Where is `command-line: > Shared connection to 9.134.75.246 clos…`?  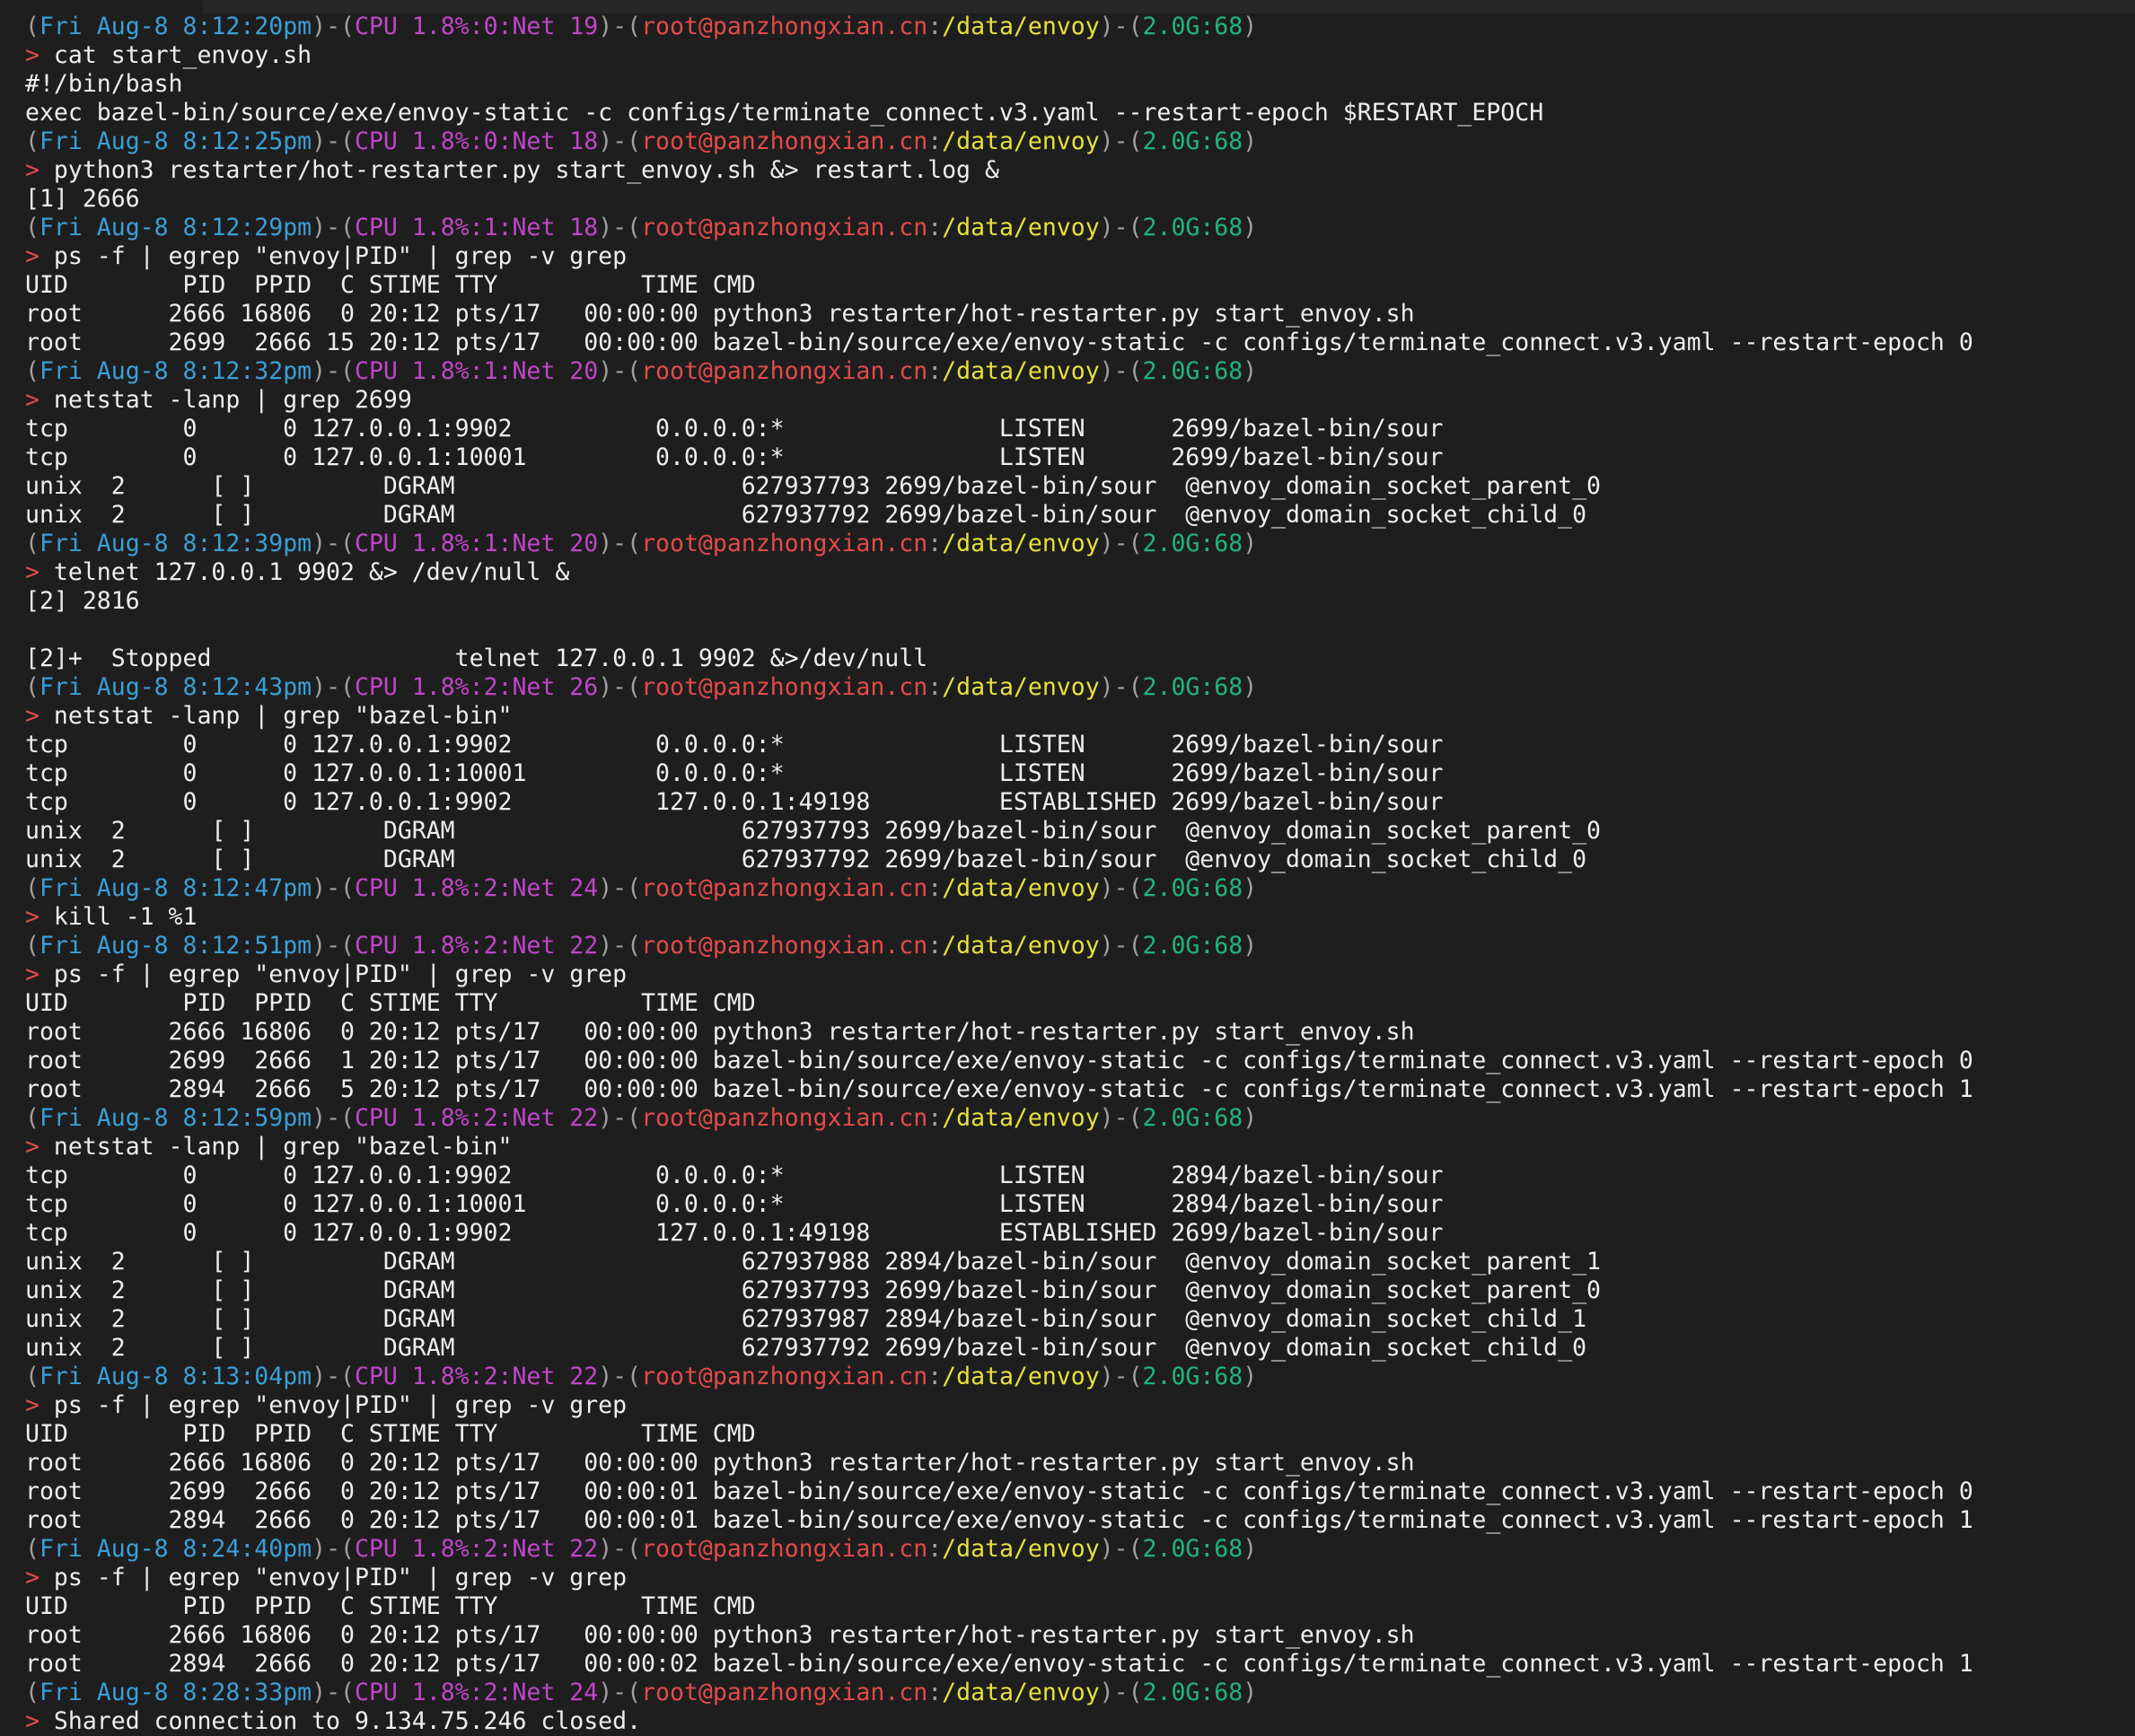 command-line: > Shared connection to 9.134.75.246 clos… is located at coordinates (999, 1722).